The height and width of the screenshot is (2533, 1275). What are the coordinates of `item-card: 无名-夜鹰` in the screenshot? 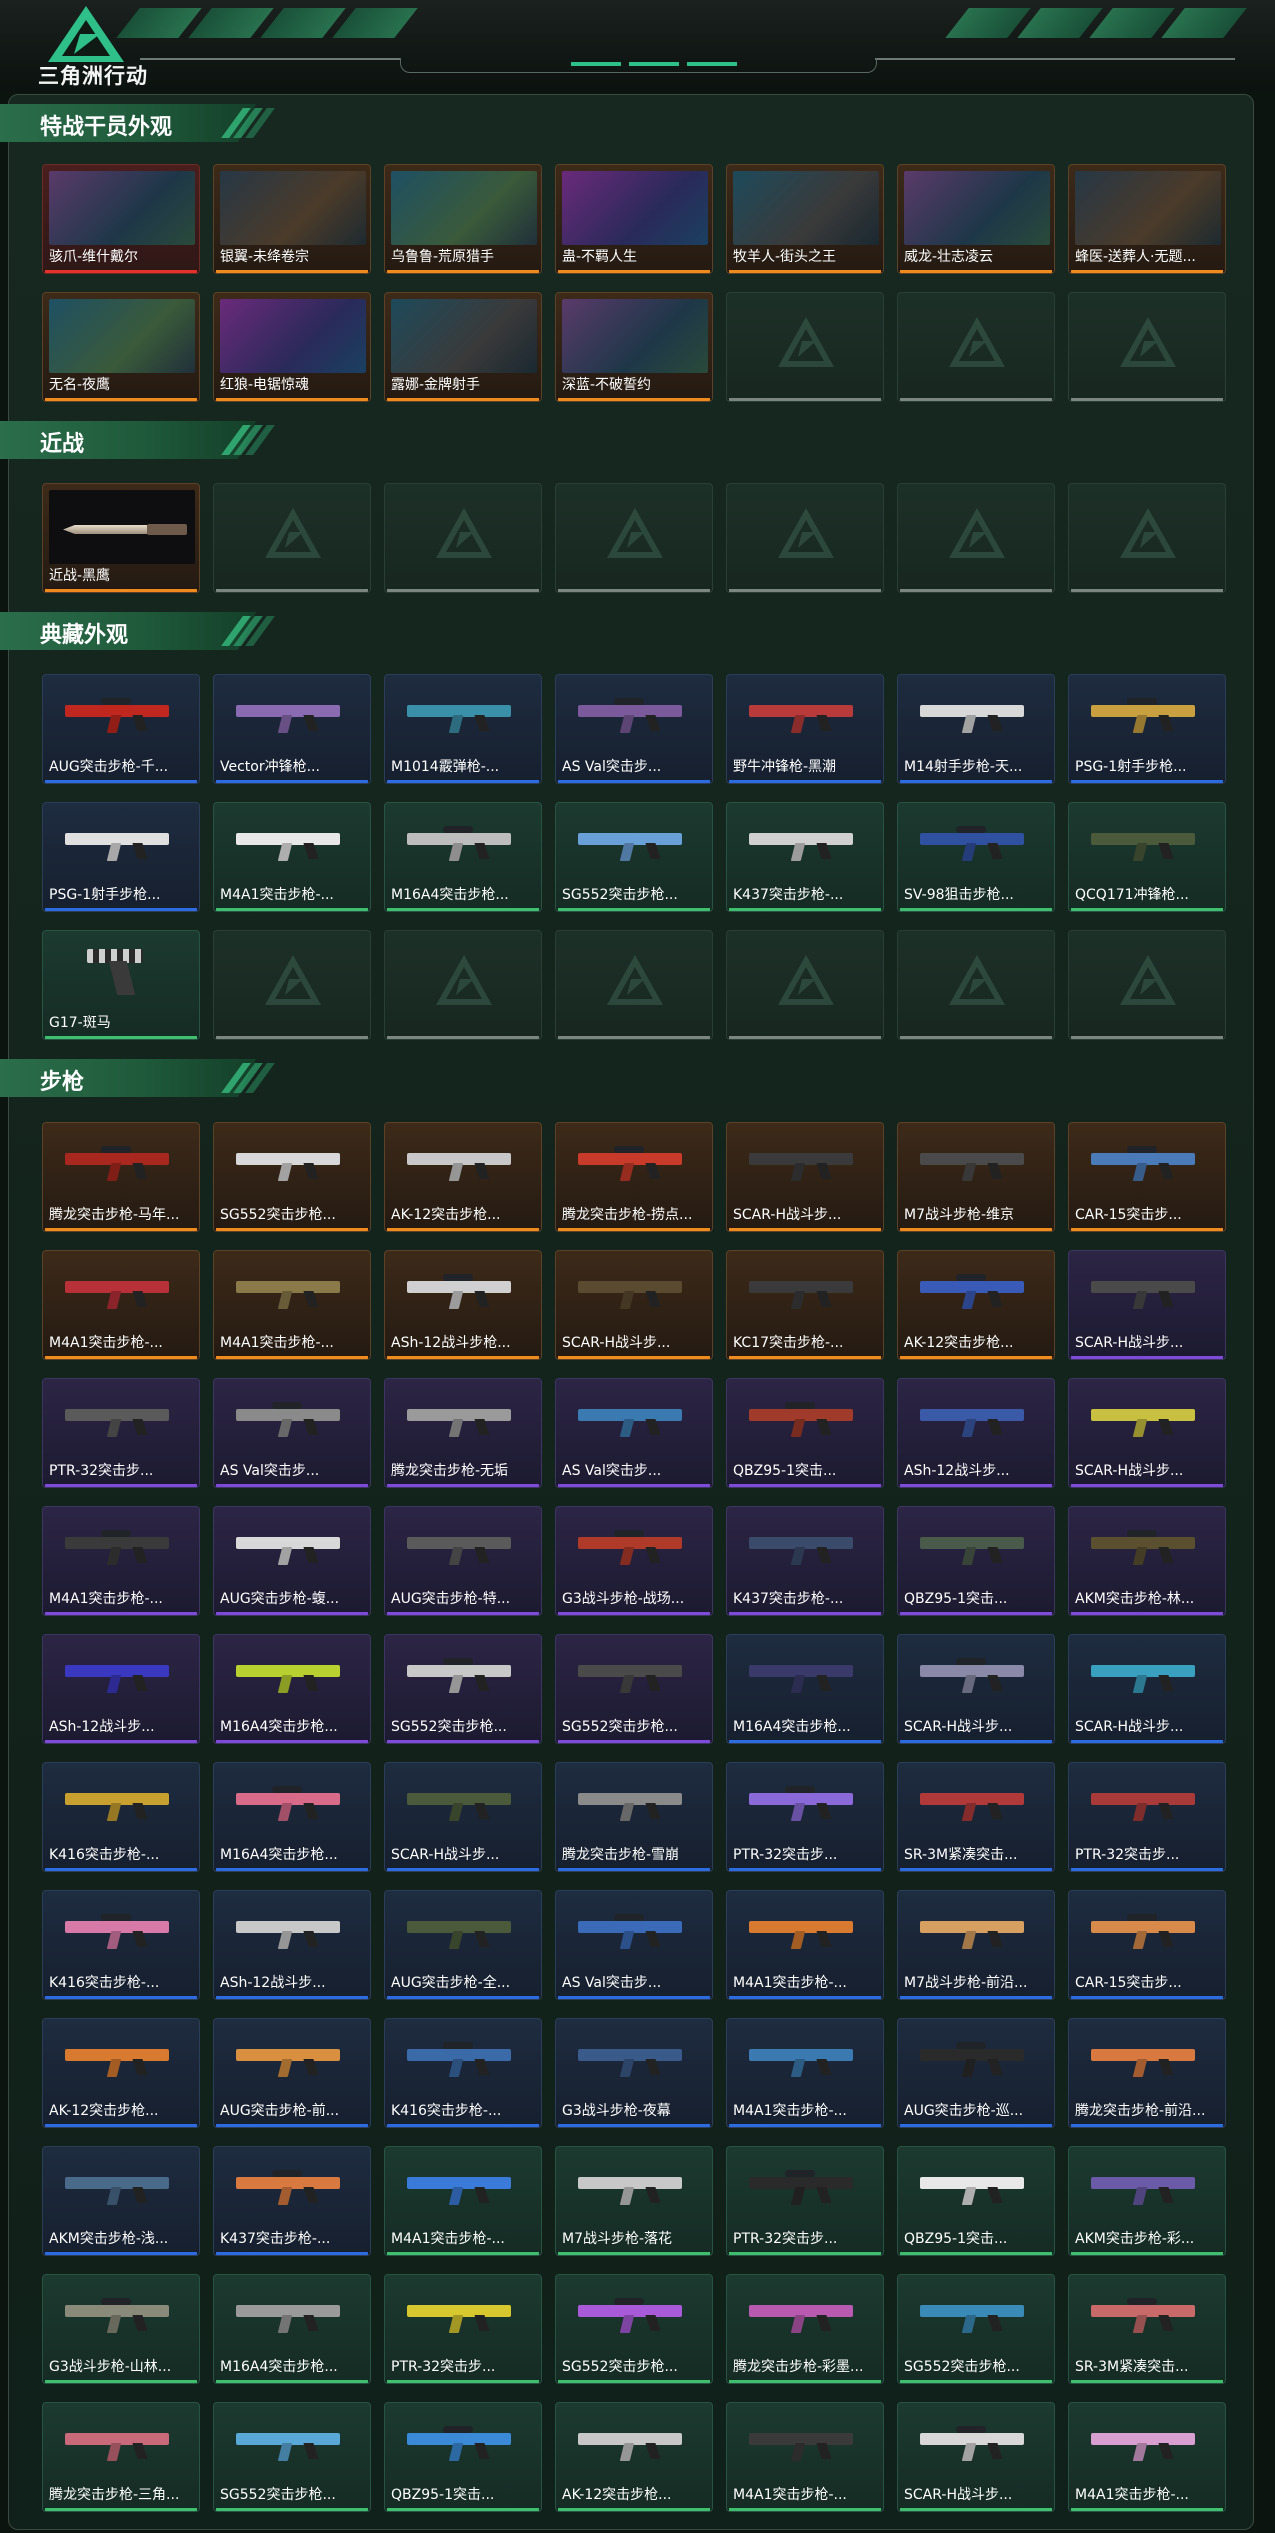 It's located at (121, 347).